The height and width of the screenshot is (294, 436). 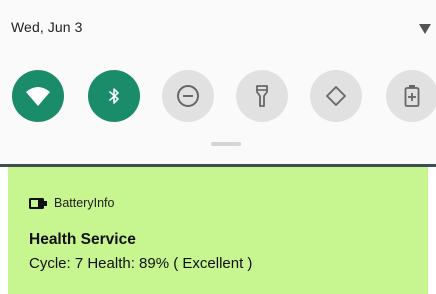 I want to click on notification-title: Health Service, so click(x=82, y=239).